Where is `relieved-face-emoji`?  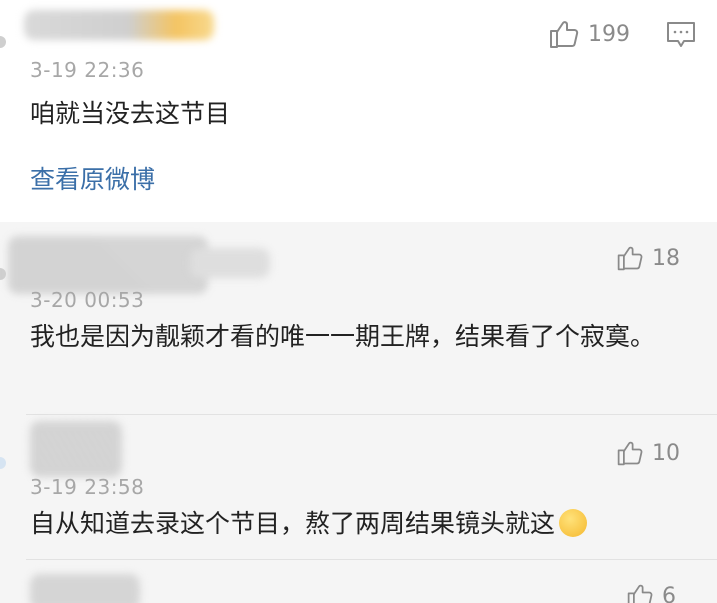
relieved-face-emoji is located at coordinates (573, 523).